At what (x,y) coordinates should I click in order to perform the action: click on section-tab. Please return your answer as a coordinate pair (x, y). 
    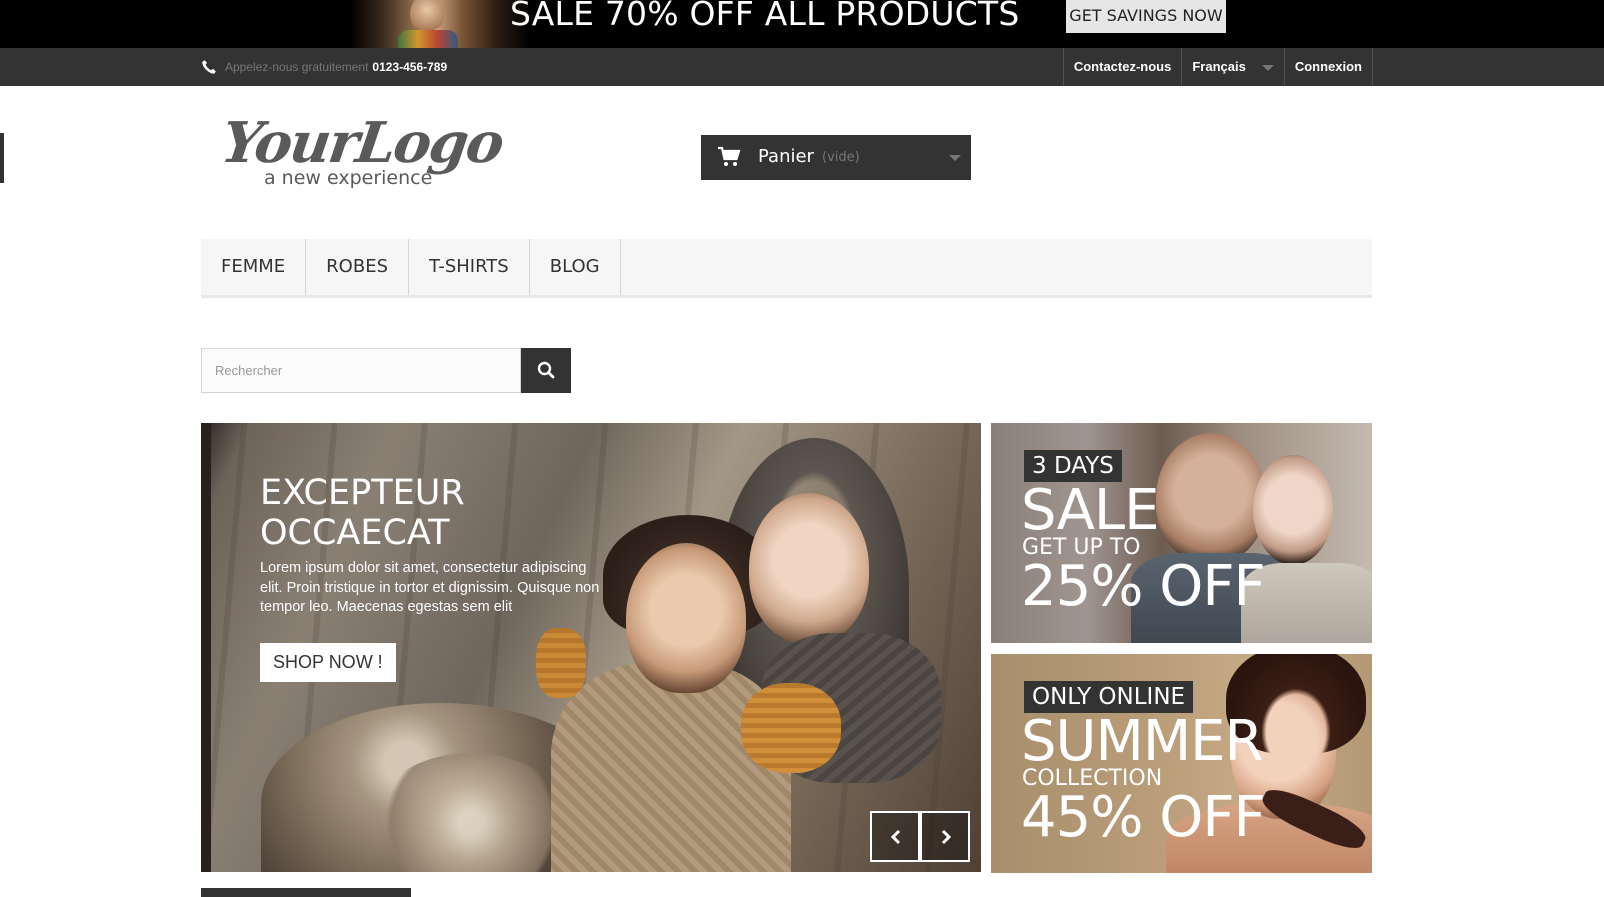
    Looking at the image, I should click on (306, 892).